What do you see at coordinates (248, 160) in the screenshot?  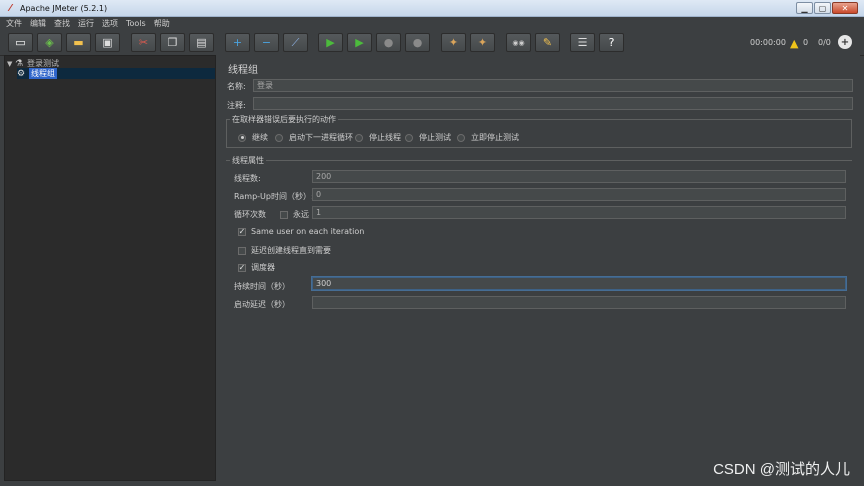 I see `thread-properties-title: 线程属性` at bounding box center [248, 160].